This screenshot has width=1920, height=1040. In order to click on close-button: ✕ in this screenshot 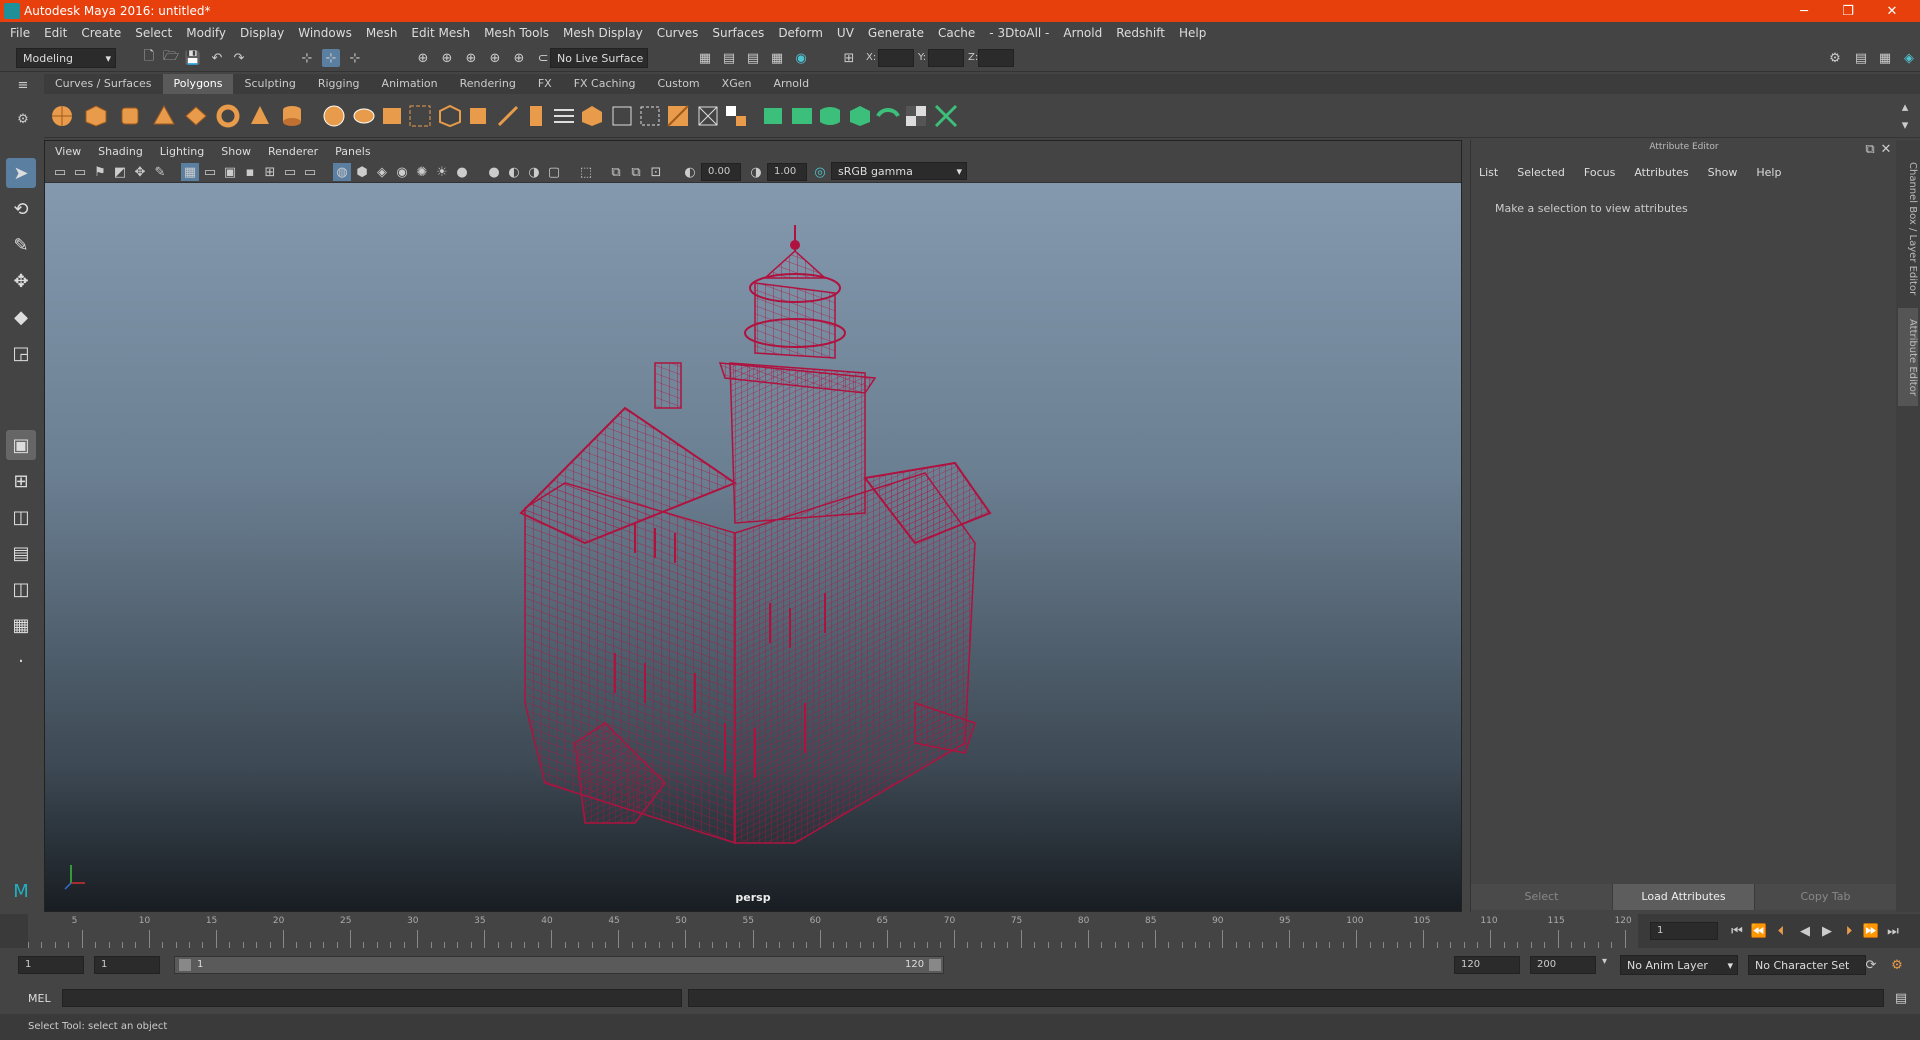, I will do `click(1892, 11)`.